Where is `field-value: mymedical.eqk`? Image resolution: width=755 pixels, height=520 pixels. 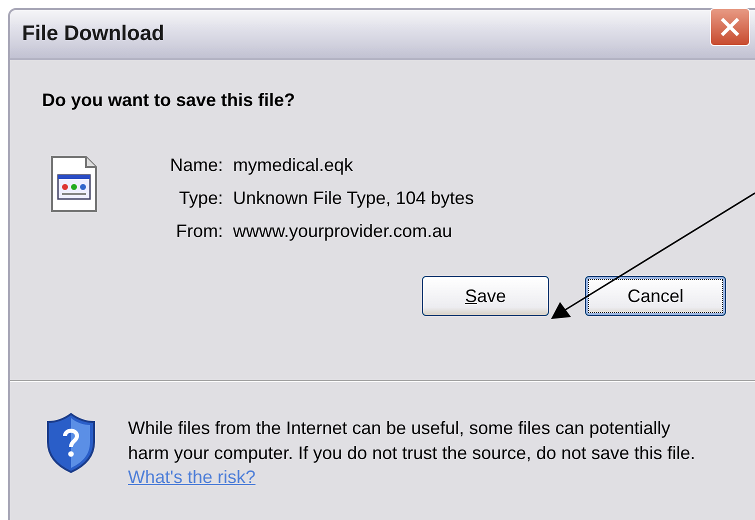 field-value: mymedical.eqk is located at coordinates (293, 165).